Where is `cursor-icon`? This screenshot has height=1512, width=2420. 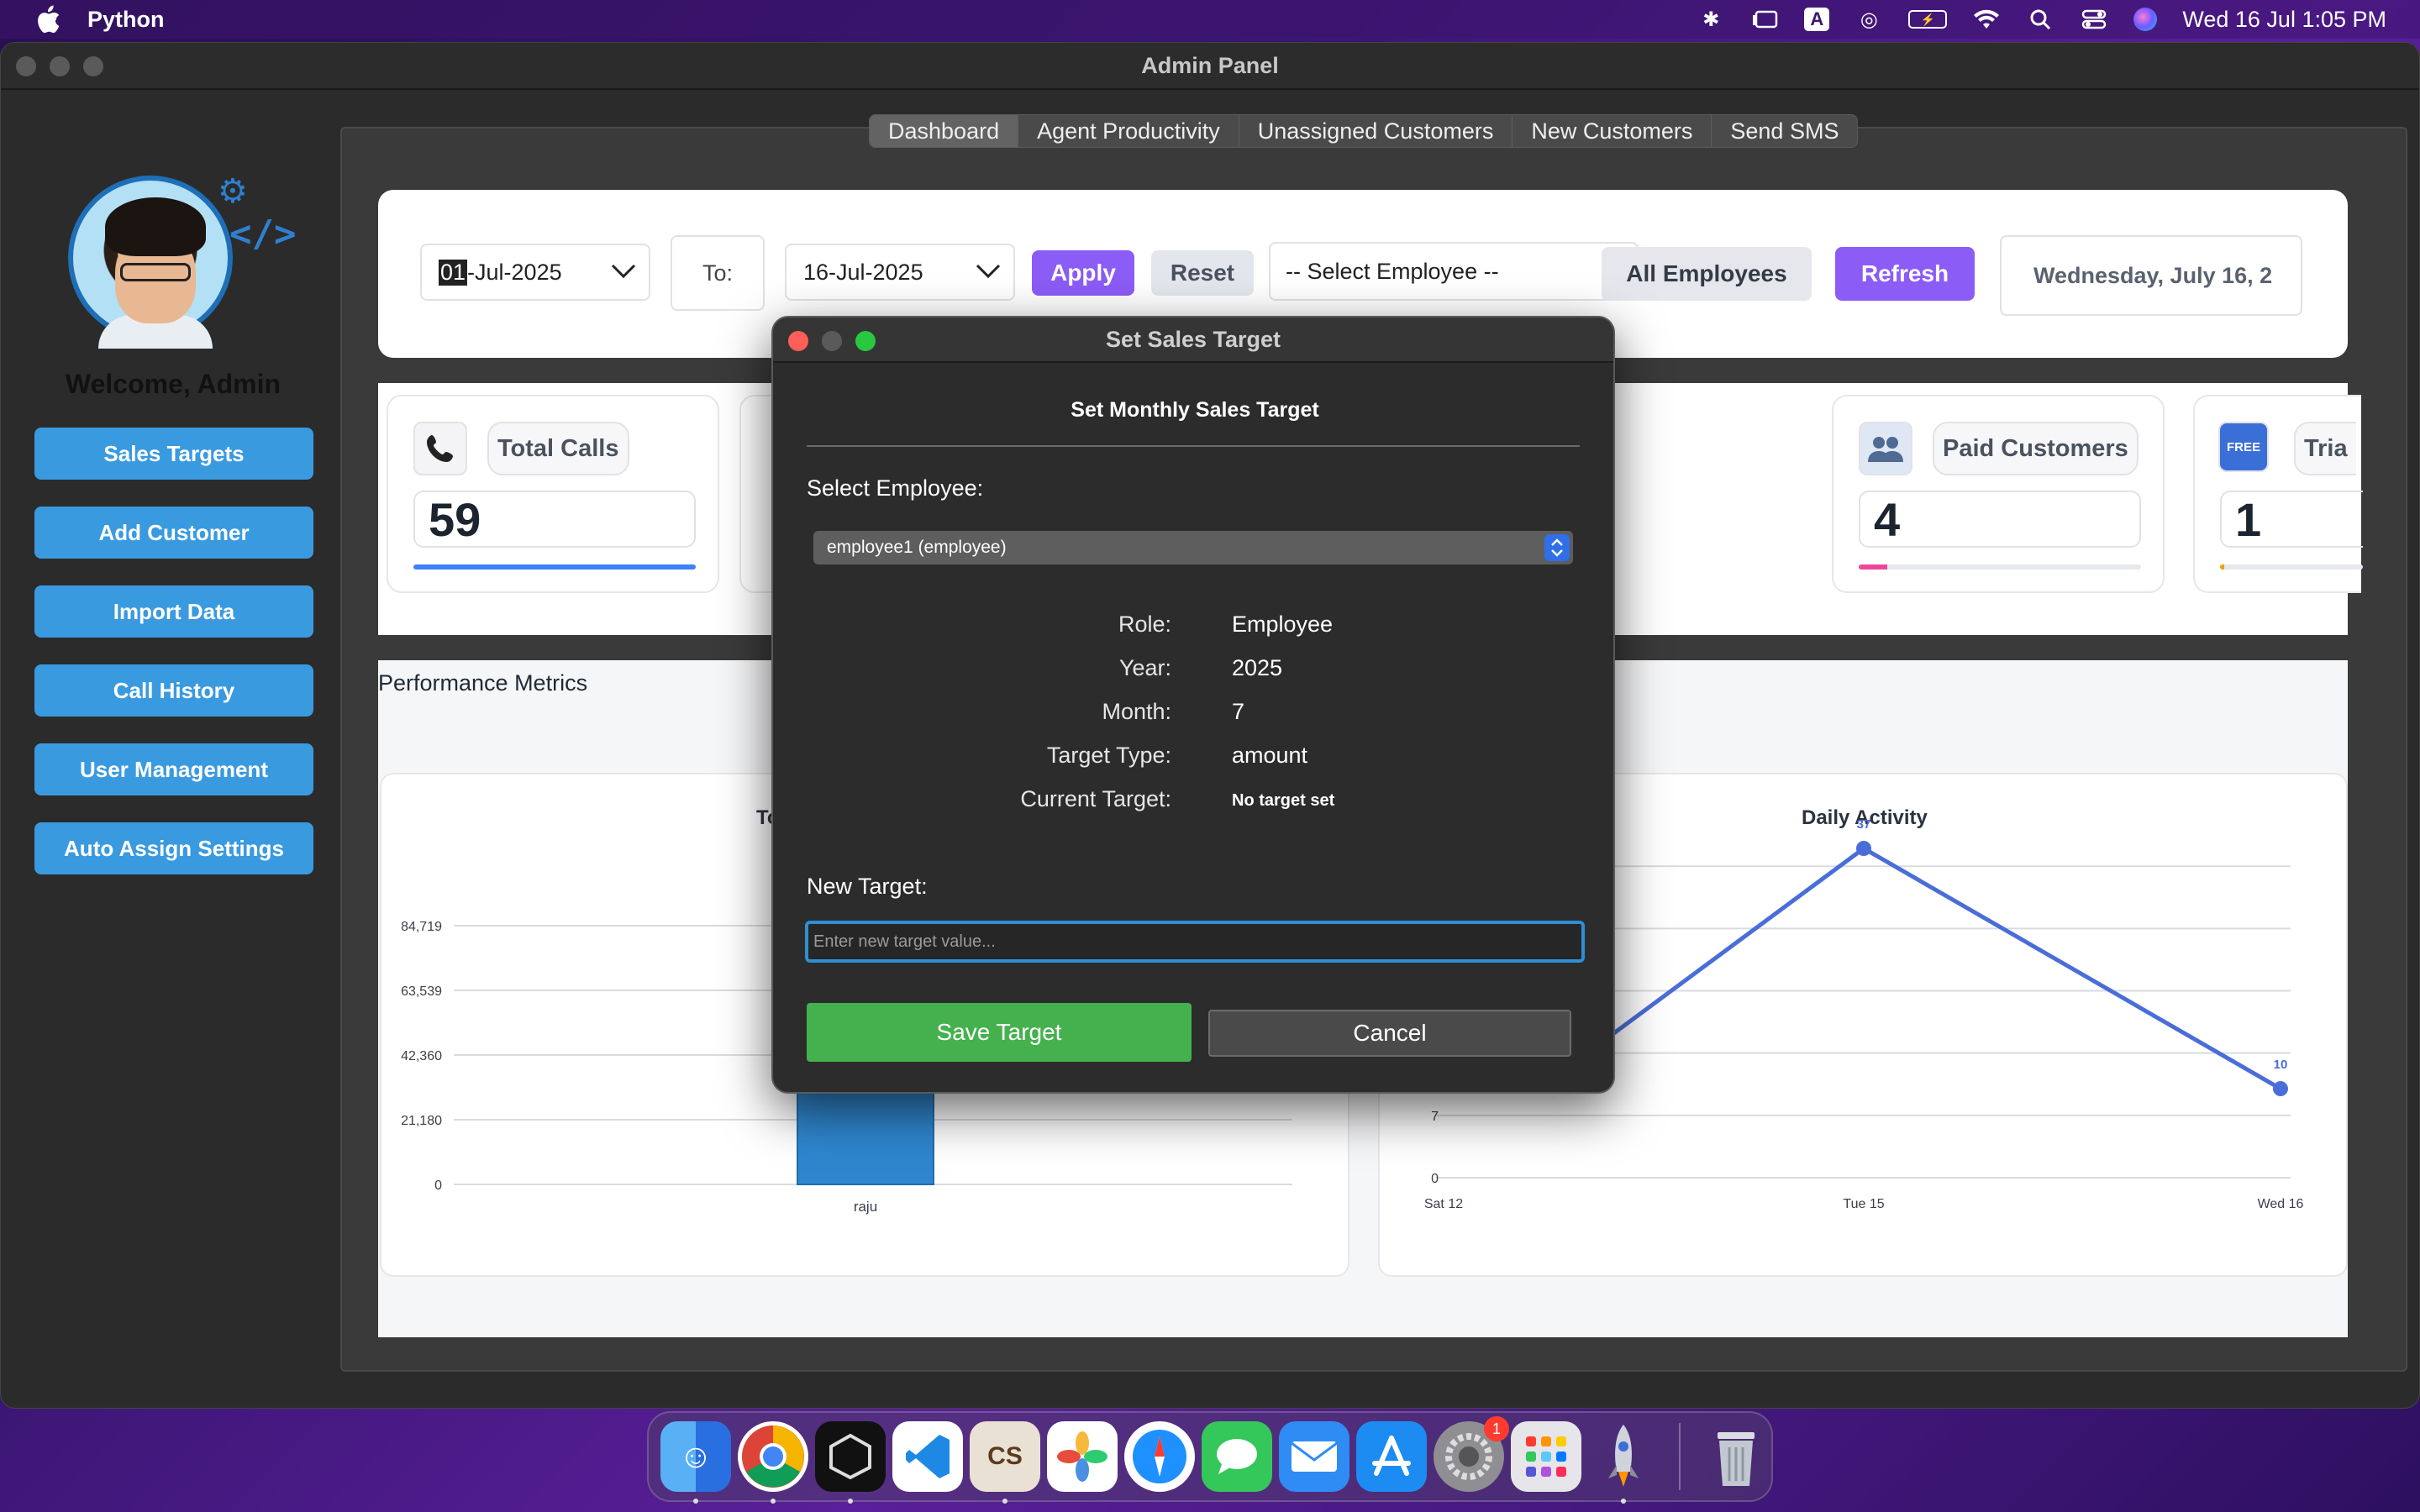 cursor-icon is located at coordinates (850, 1462).